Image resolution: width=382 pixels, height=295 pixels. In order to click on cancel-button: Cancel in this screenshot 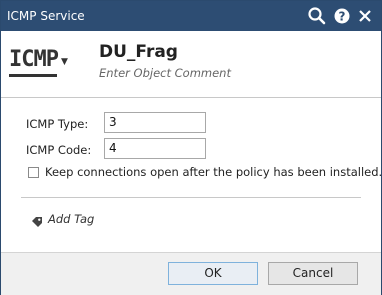, I will do `click(313, 273)`.